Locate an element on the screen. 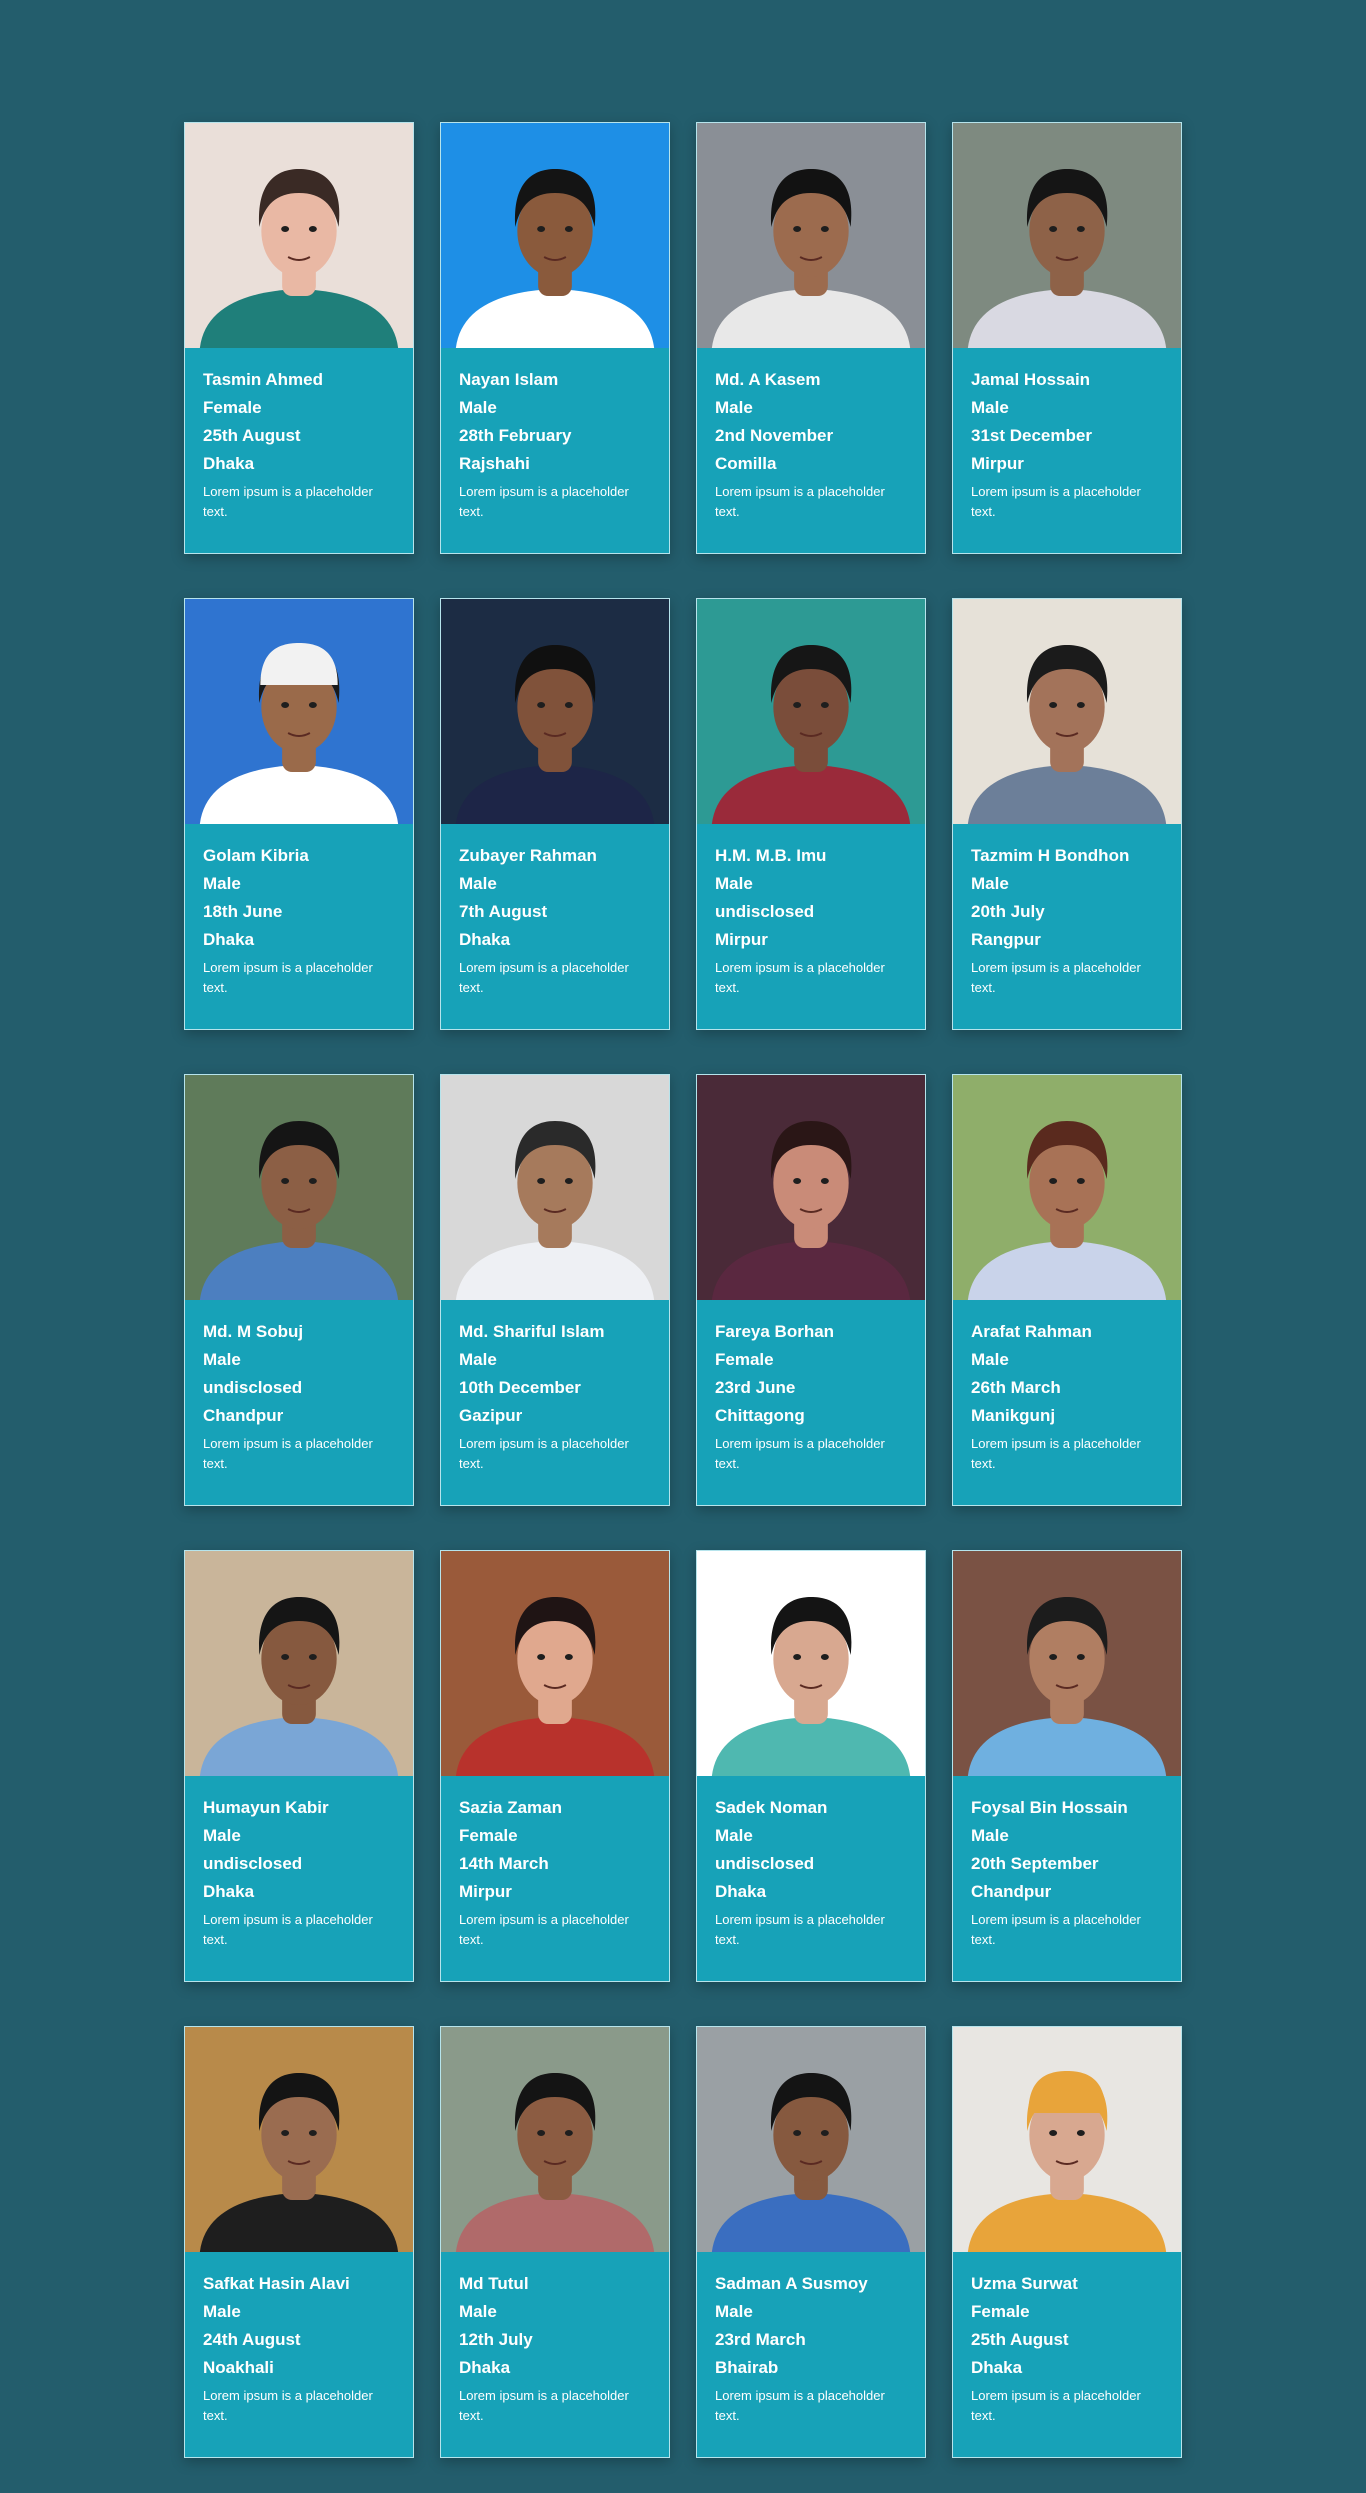 This screenshot has width=1366, height=2493. profile-name: Arafat Rahman is located at coordinates (1031, 1331).